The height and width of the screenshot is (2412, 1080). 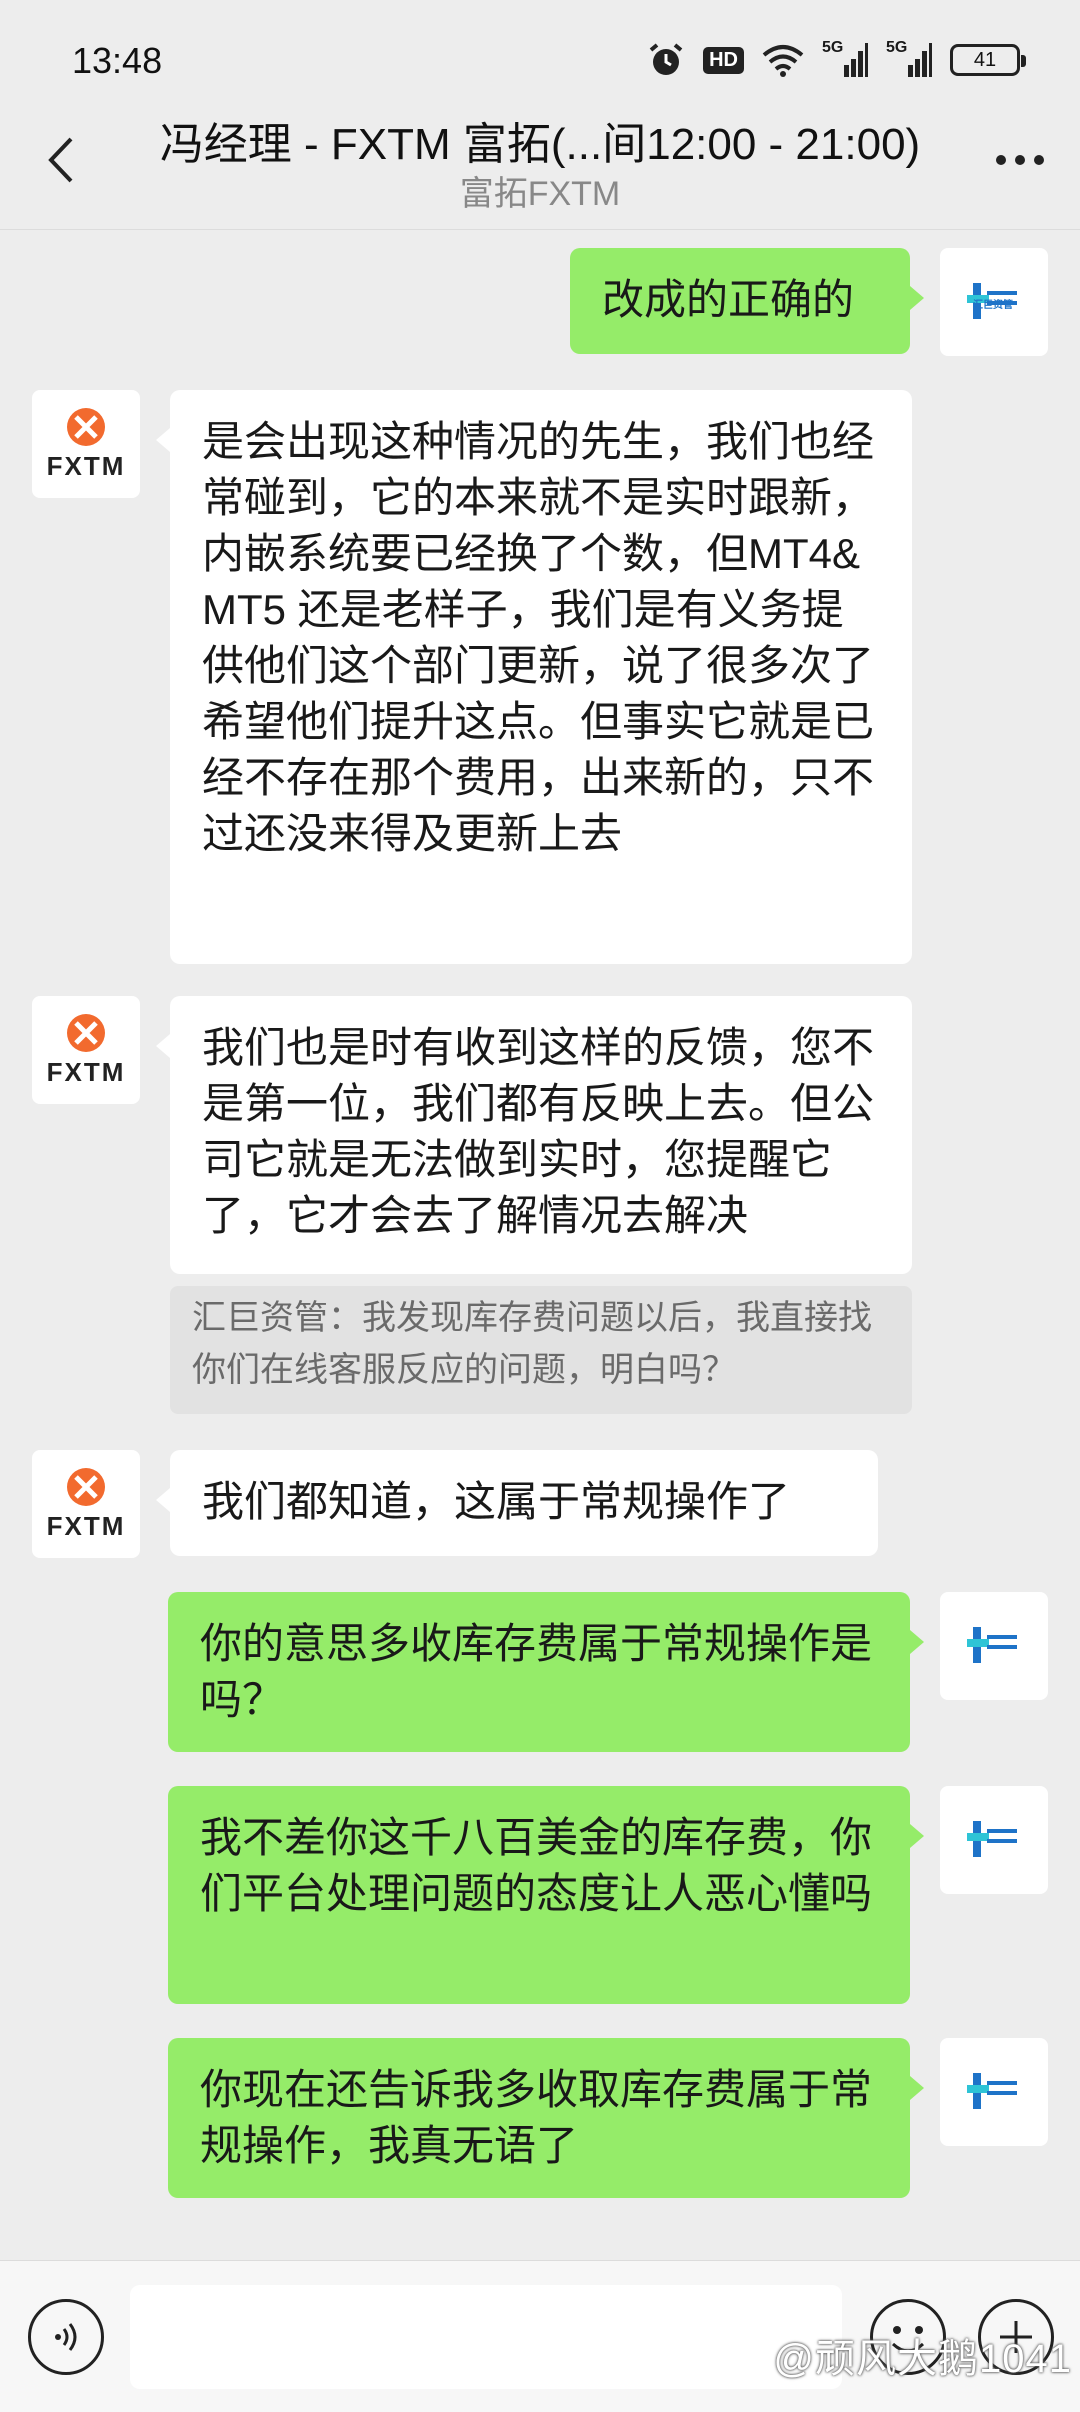 What do you see at coordinates (540, 144) in the screenshot?
I see `chat-title: 冯经理 - FXTM 富拓(...间12:00 - 21:00)` at bounding box center [540, 144].